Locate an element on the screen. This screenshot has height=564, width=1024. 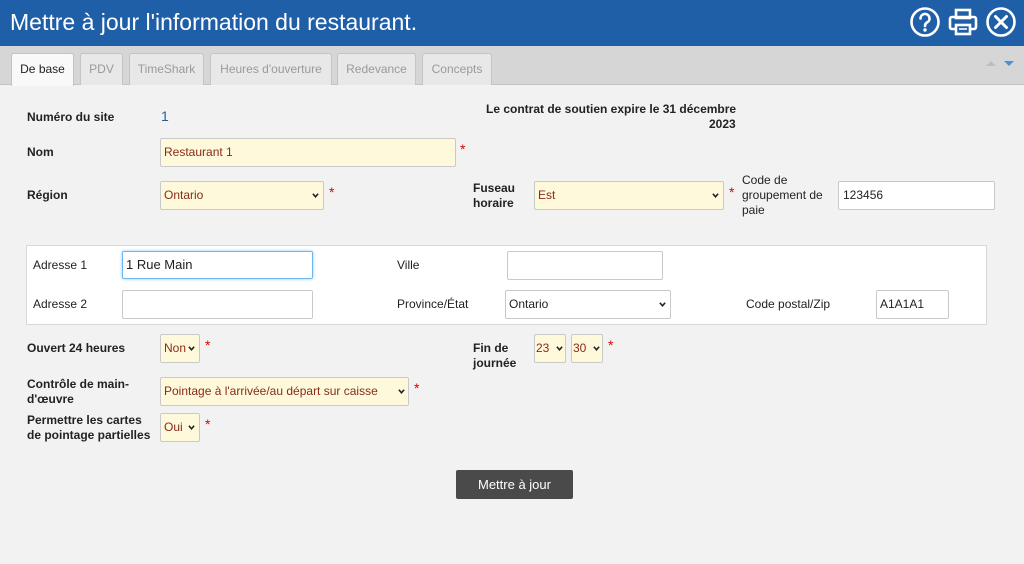
tab-pdv: PDV is located at coordinates (101, 69).